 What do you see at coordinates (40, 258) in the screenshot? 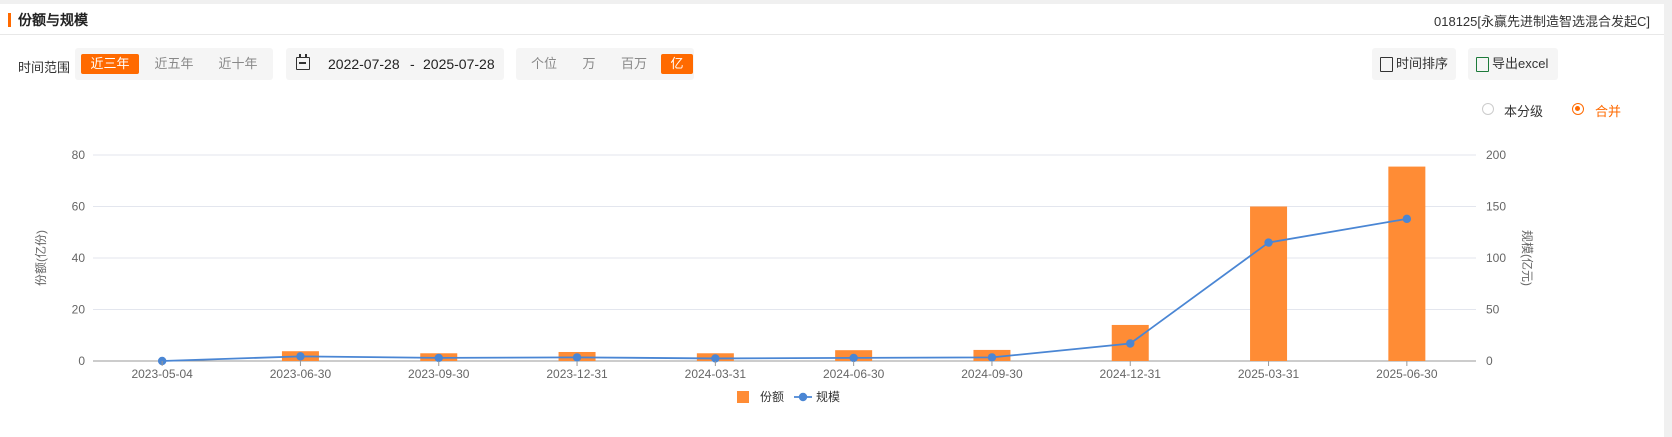
I see `y-axis-label: 份额(亿份)` at bounding box center [40, 258].